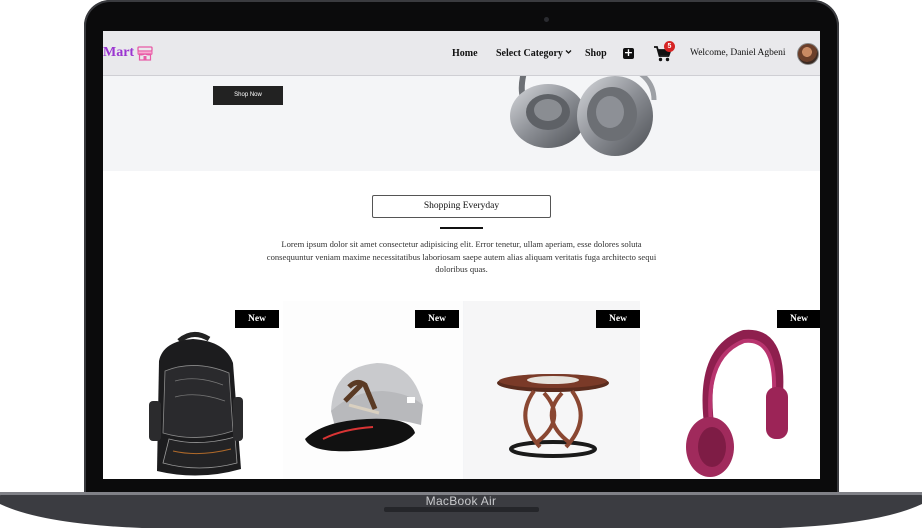 The width and height of the screenshot is (922, 530). Describe the element at coordinates (119, 52) in the screenshot. I see `brand-name: Mart` at that location.